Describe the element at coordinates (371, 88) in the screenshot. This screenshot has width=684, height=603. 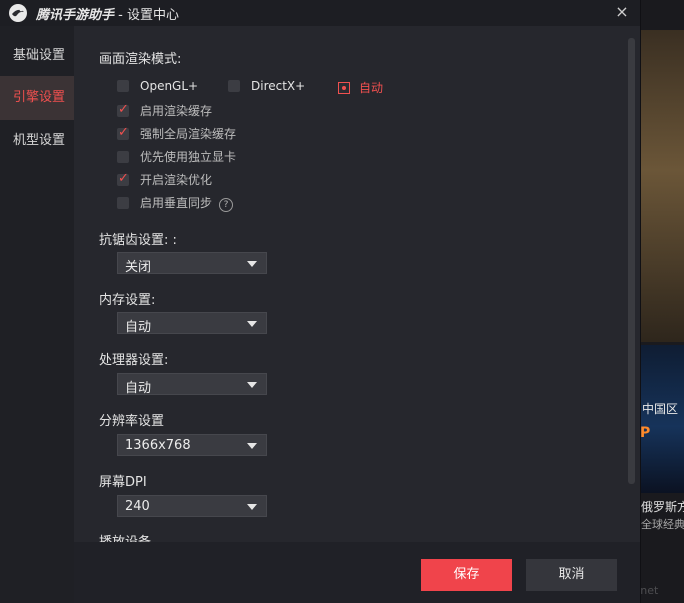
I see `auto-label: 自动` at that location.